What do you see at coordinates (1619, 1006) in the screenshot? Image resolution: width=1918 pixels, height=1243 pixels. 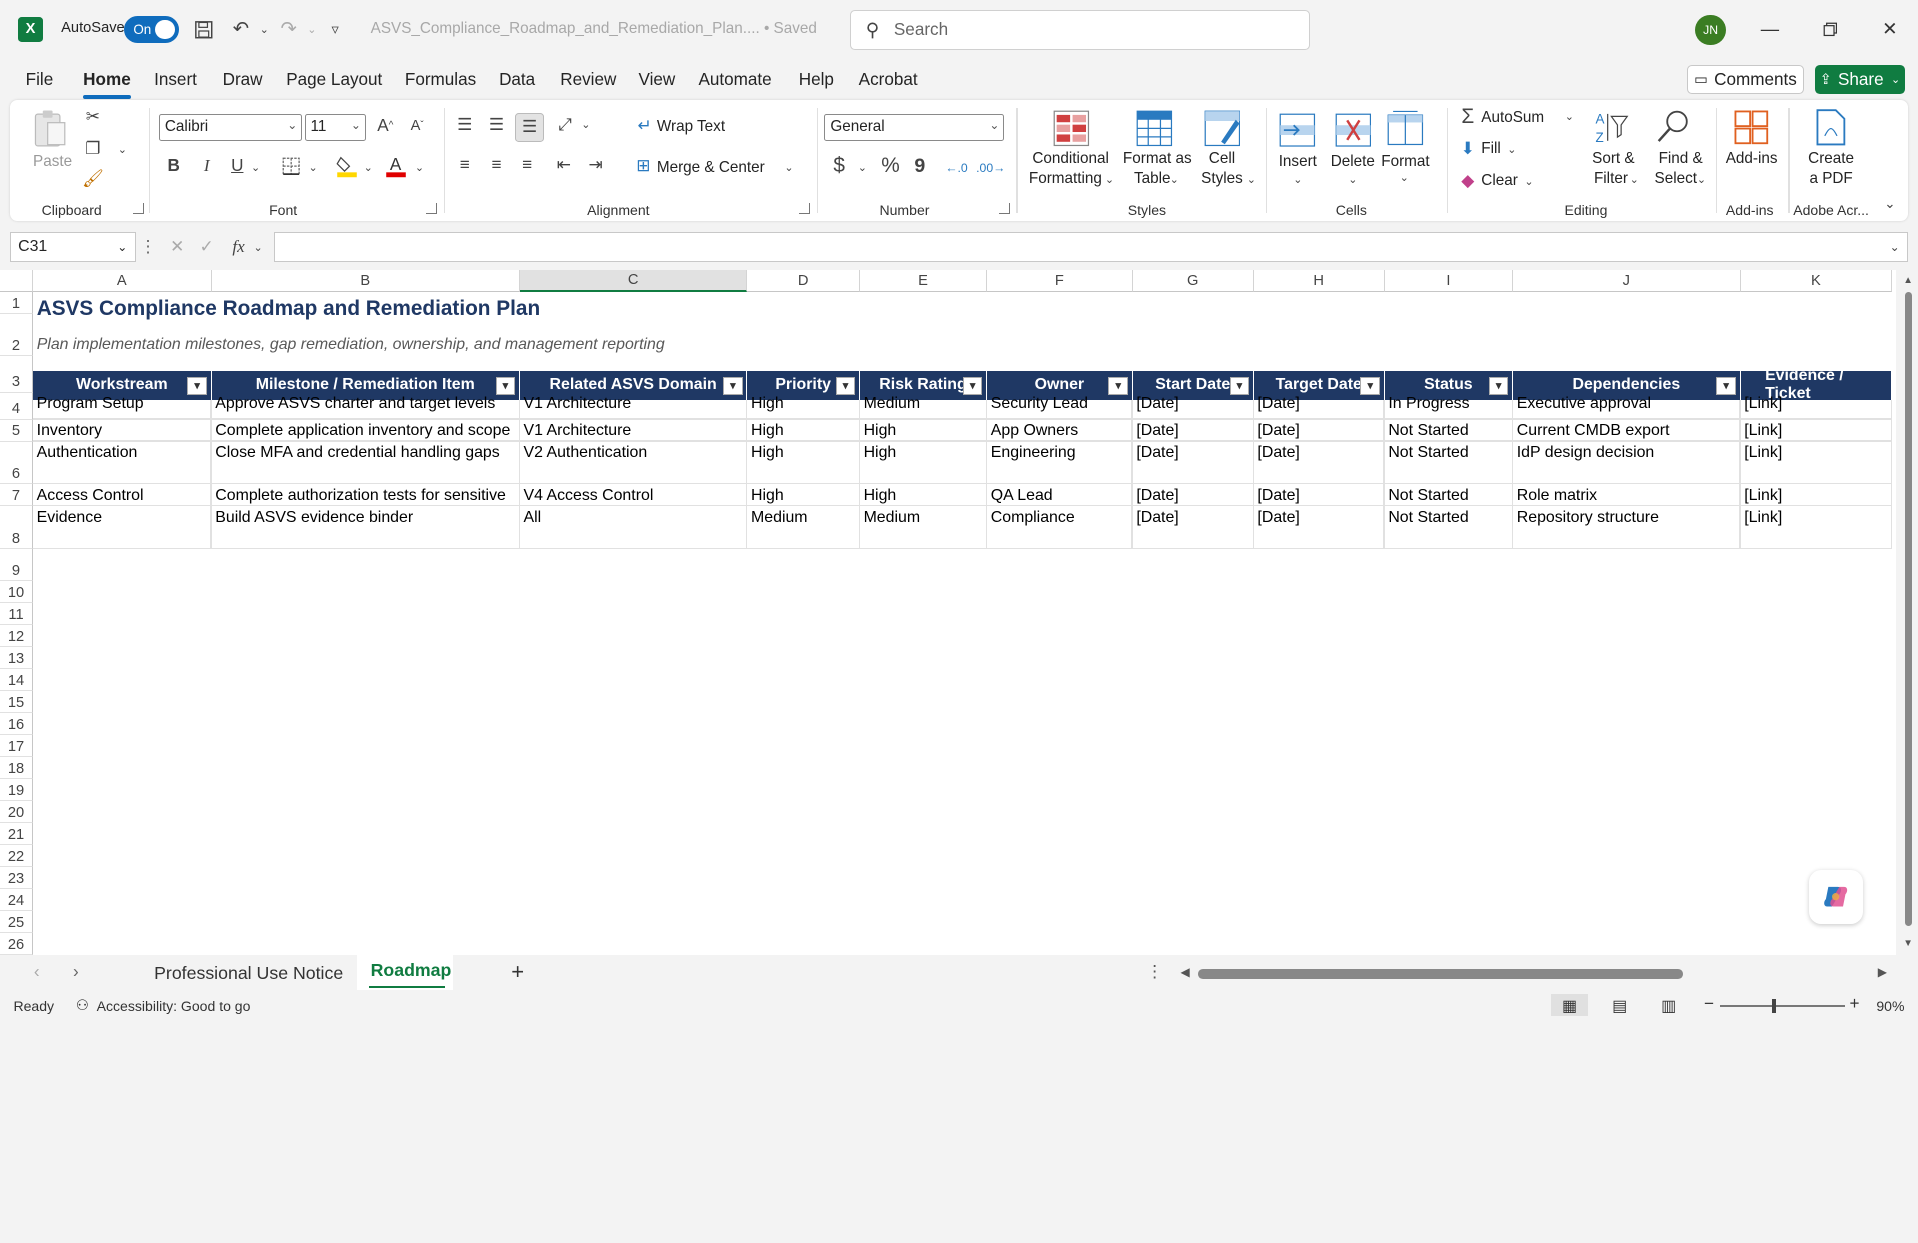 I see `page-layout-view-icon: ▤` at bounding box center [1619, 1006].